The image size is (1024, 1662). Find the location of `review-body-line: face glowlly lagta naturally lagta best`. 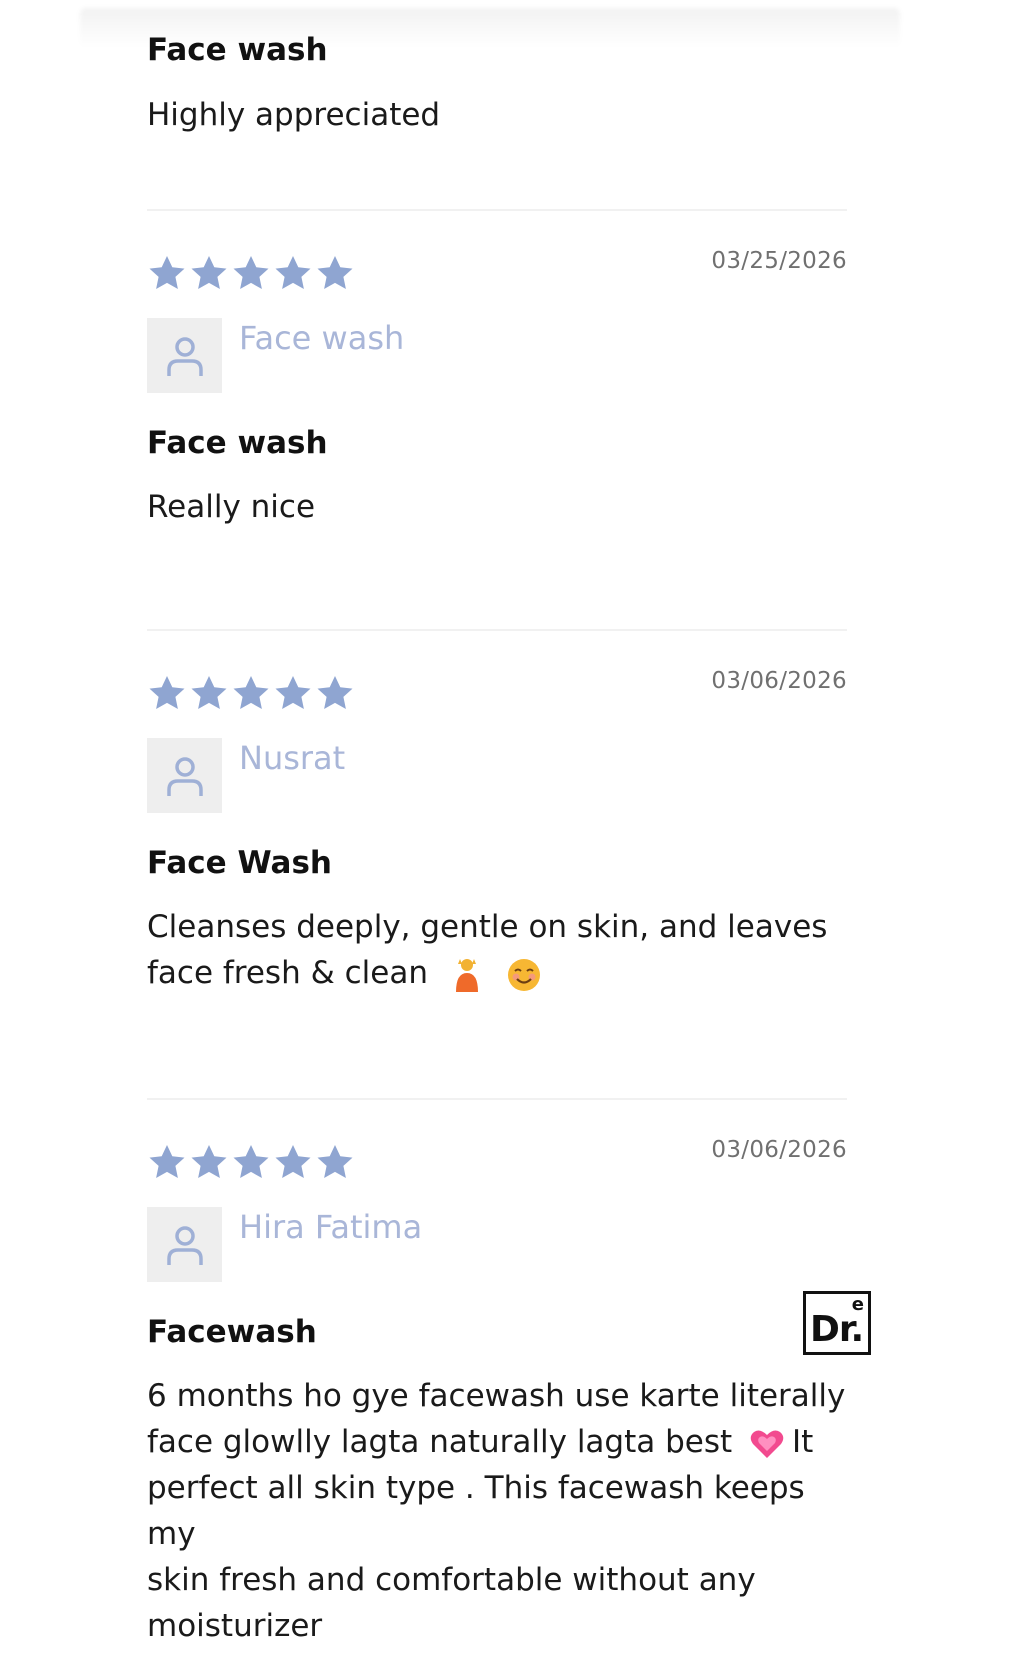

review-body-line: face glowlly lagta naturally lagta best is located at coordinates (440, 1442).